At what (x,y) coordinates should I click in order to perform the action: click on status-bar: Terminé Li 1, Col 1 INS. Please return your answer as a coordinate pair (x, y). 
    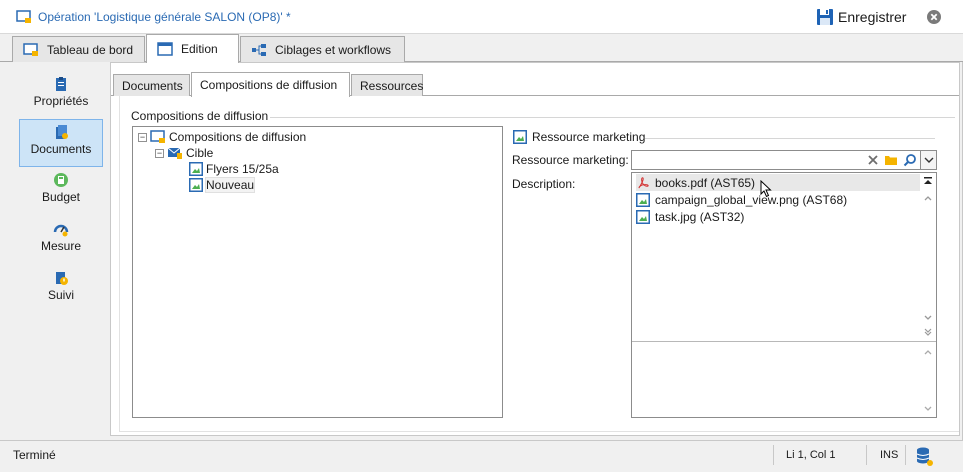
    Looking at the image, I should click on (481, 456).